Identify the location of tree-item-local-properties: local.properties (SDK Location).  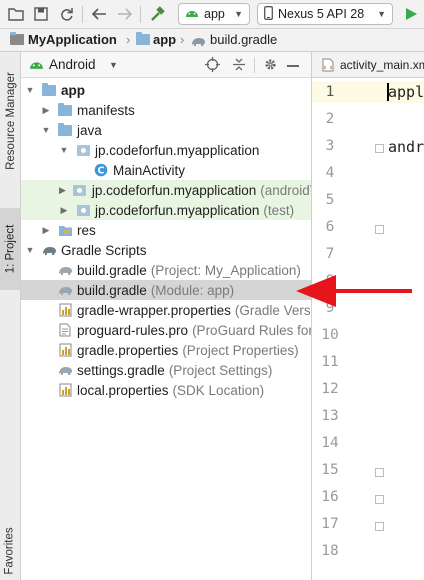
(166, 390).